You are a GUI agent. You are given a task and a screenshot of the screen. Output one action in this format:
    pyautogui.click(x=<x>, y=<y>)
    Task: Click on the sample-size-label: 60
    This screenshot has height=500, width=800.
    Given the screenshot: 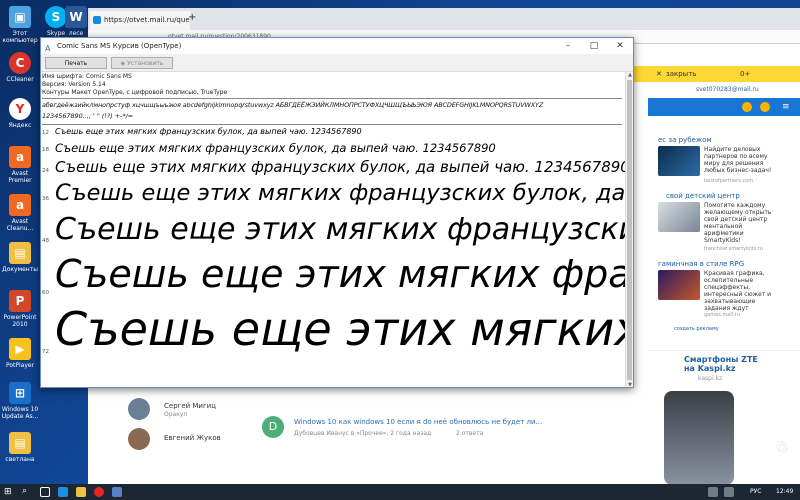 What is the action you would take?
    pyautogui.click(x=45, y=293)
    